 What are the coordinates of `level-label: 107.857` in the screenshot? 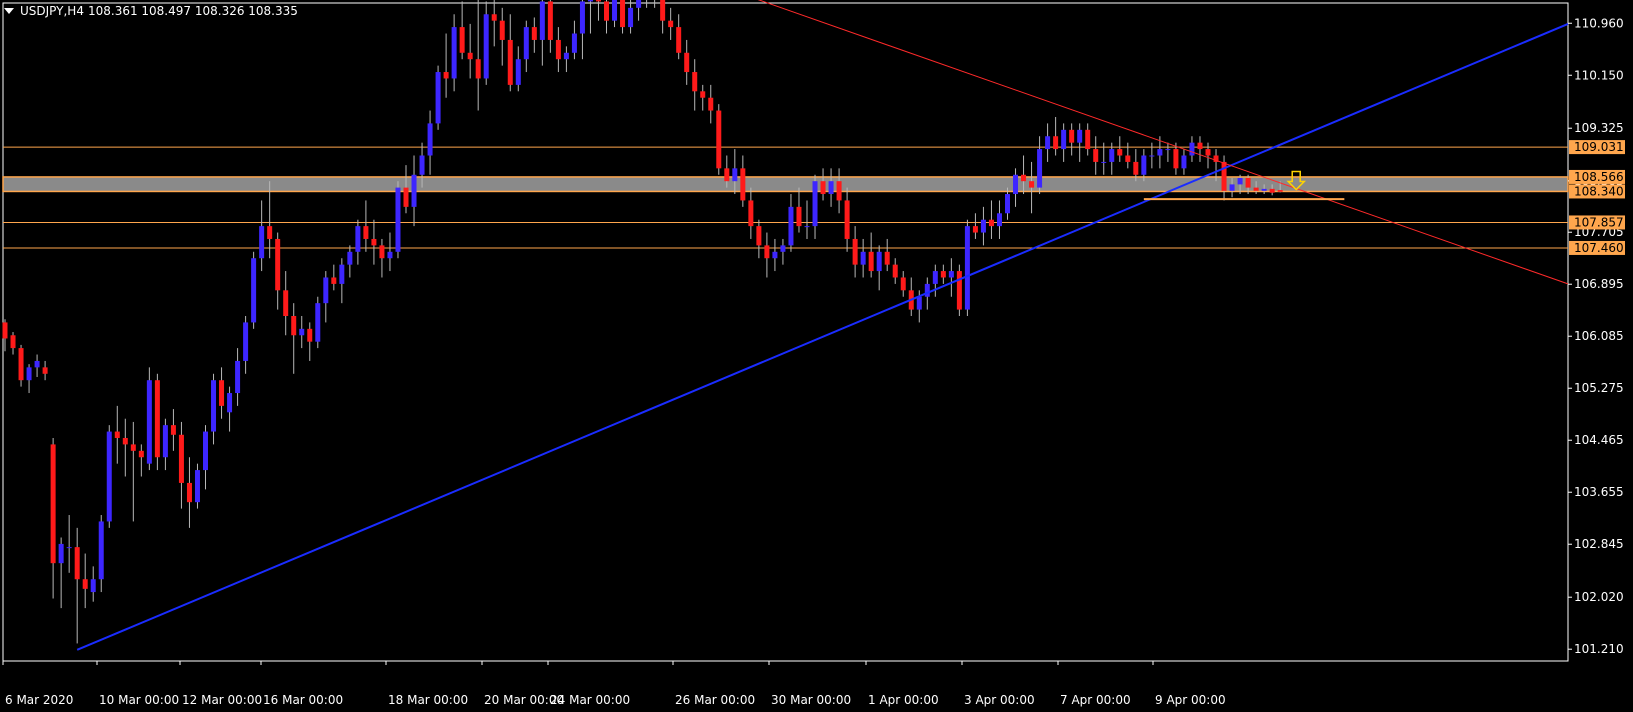 It's located at (1599, 222).